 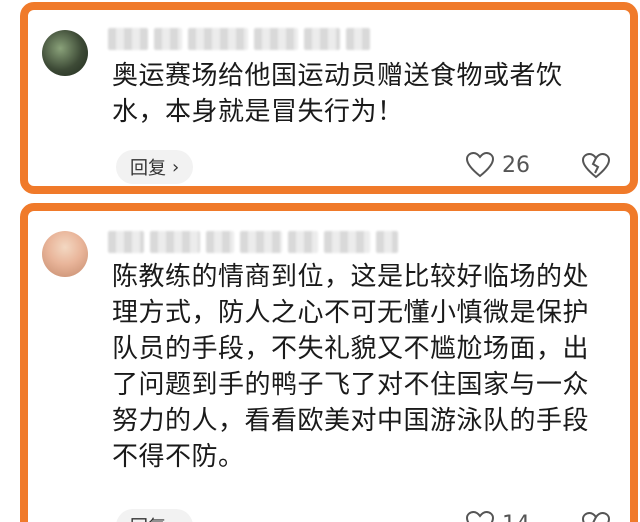 I want to click on like-count: 14, so click(x=516, y=517).